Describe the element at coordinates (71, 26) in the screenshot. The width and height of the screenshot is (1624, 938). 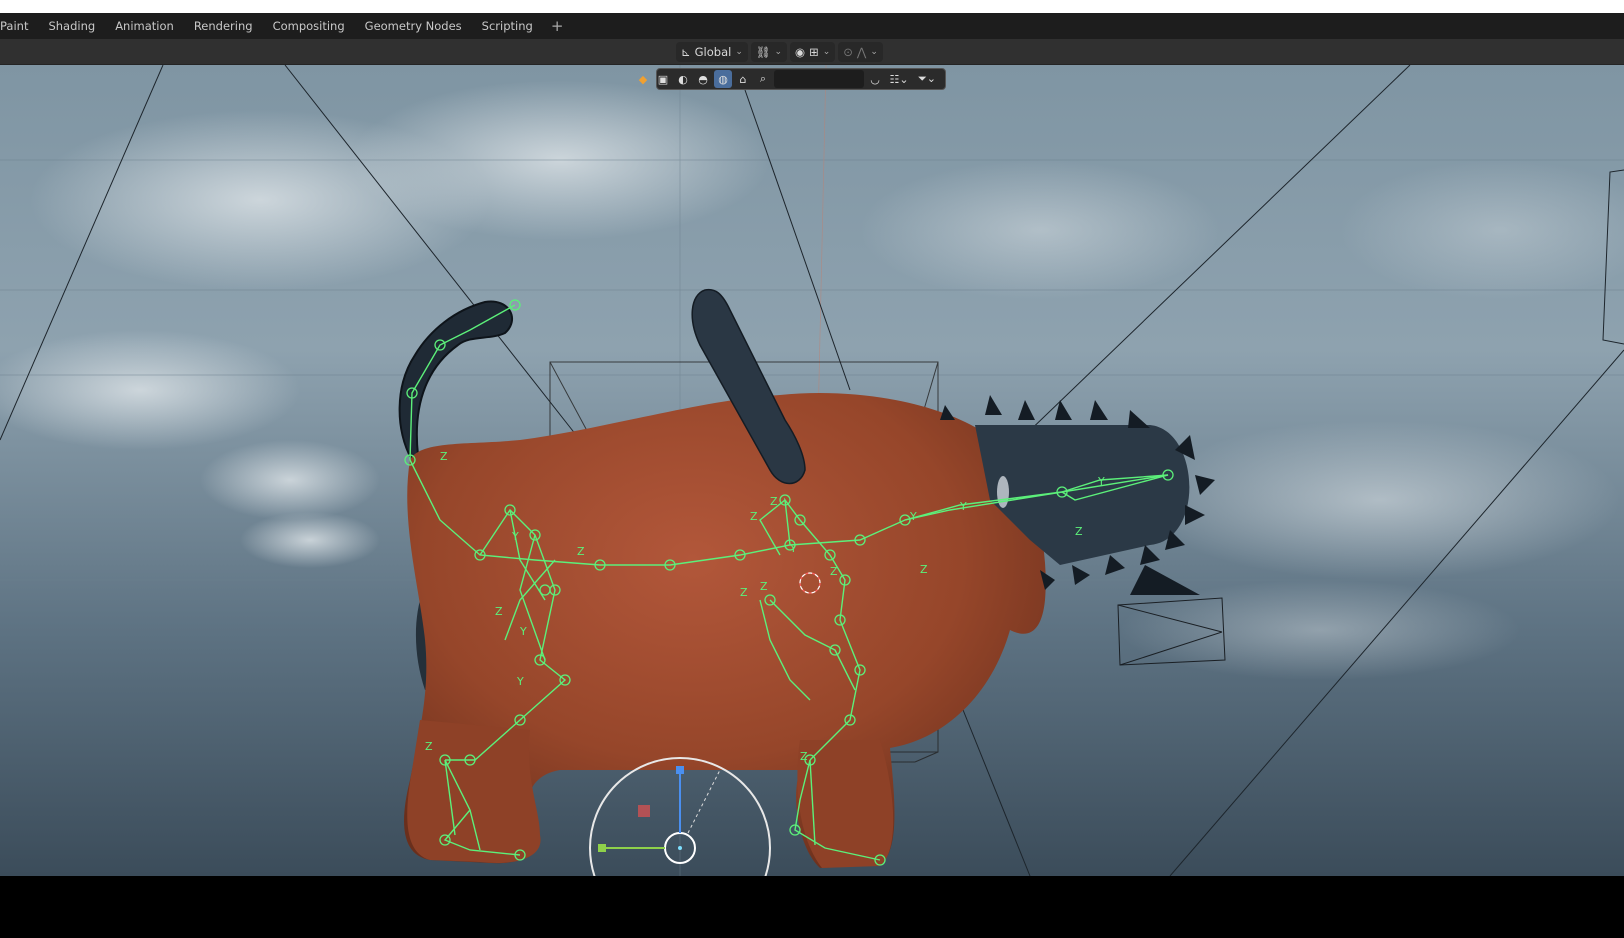
I see `workspace-tab-shading: Shading` at that location.